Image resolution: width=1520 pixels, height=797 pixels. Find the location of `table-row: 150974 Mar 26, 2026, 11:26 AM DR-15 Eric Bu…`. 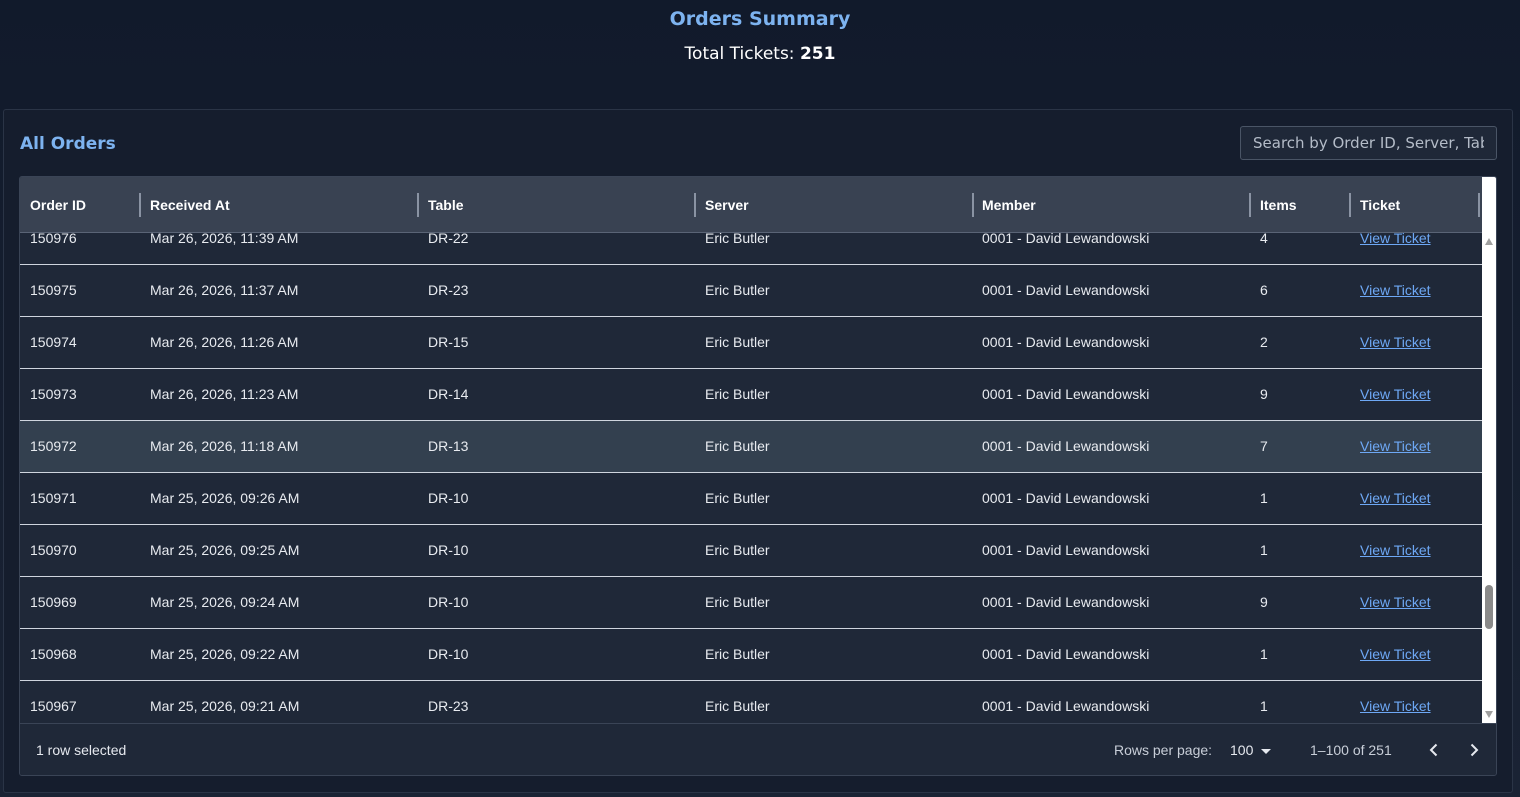

table-row: 150974 Mar 26, 2026, 11:26 AM DR-15 Eric Bu… is located at coordinates (751, 343).